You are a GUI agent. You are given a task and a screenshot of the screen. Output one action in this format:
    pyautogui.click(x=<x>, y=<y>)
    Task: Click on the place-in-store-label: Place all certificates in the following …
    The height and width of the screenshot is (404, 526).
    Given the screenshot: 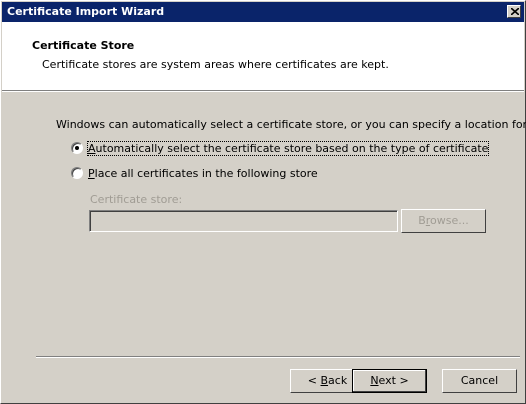 What is the action you would take?
    pyautogui.click(x=203, y=173)
    